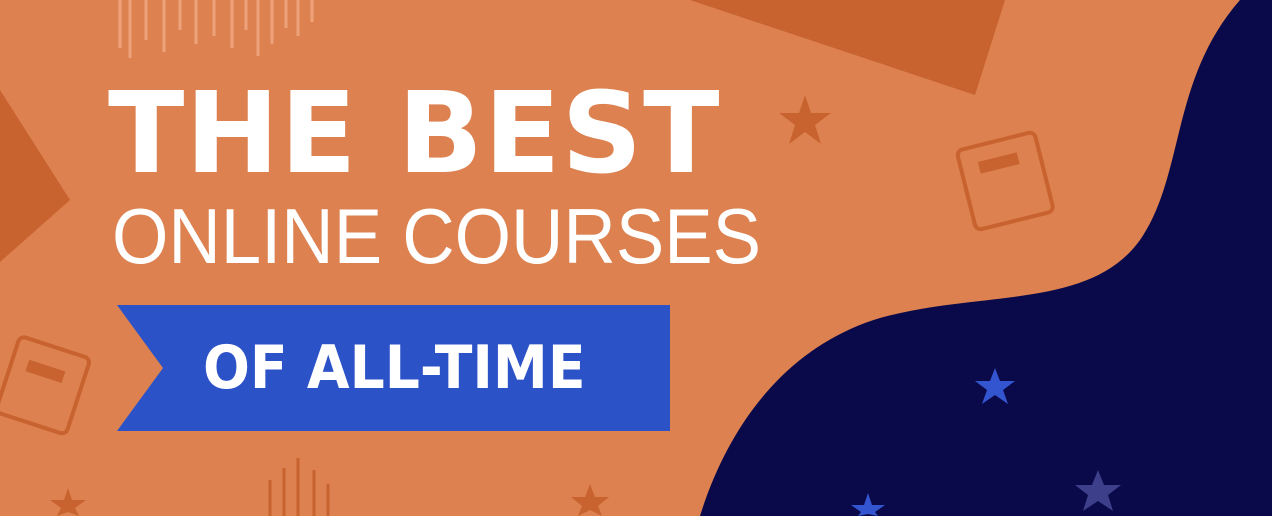 The width and height of the screenshot is (1272, 516). I want to click on title-line-1: THE BEST, so click(414, 134).